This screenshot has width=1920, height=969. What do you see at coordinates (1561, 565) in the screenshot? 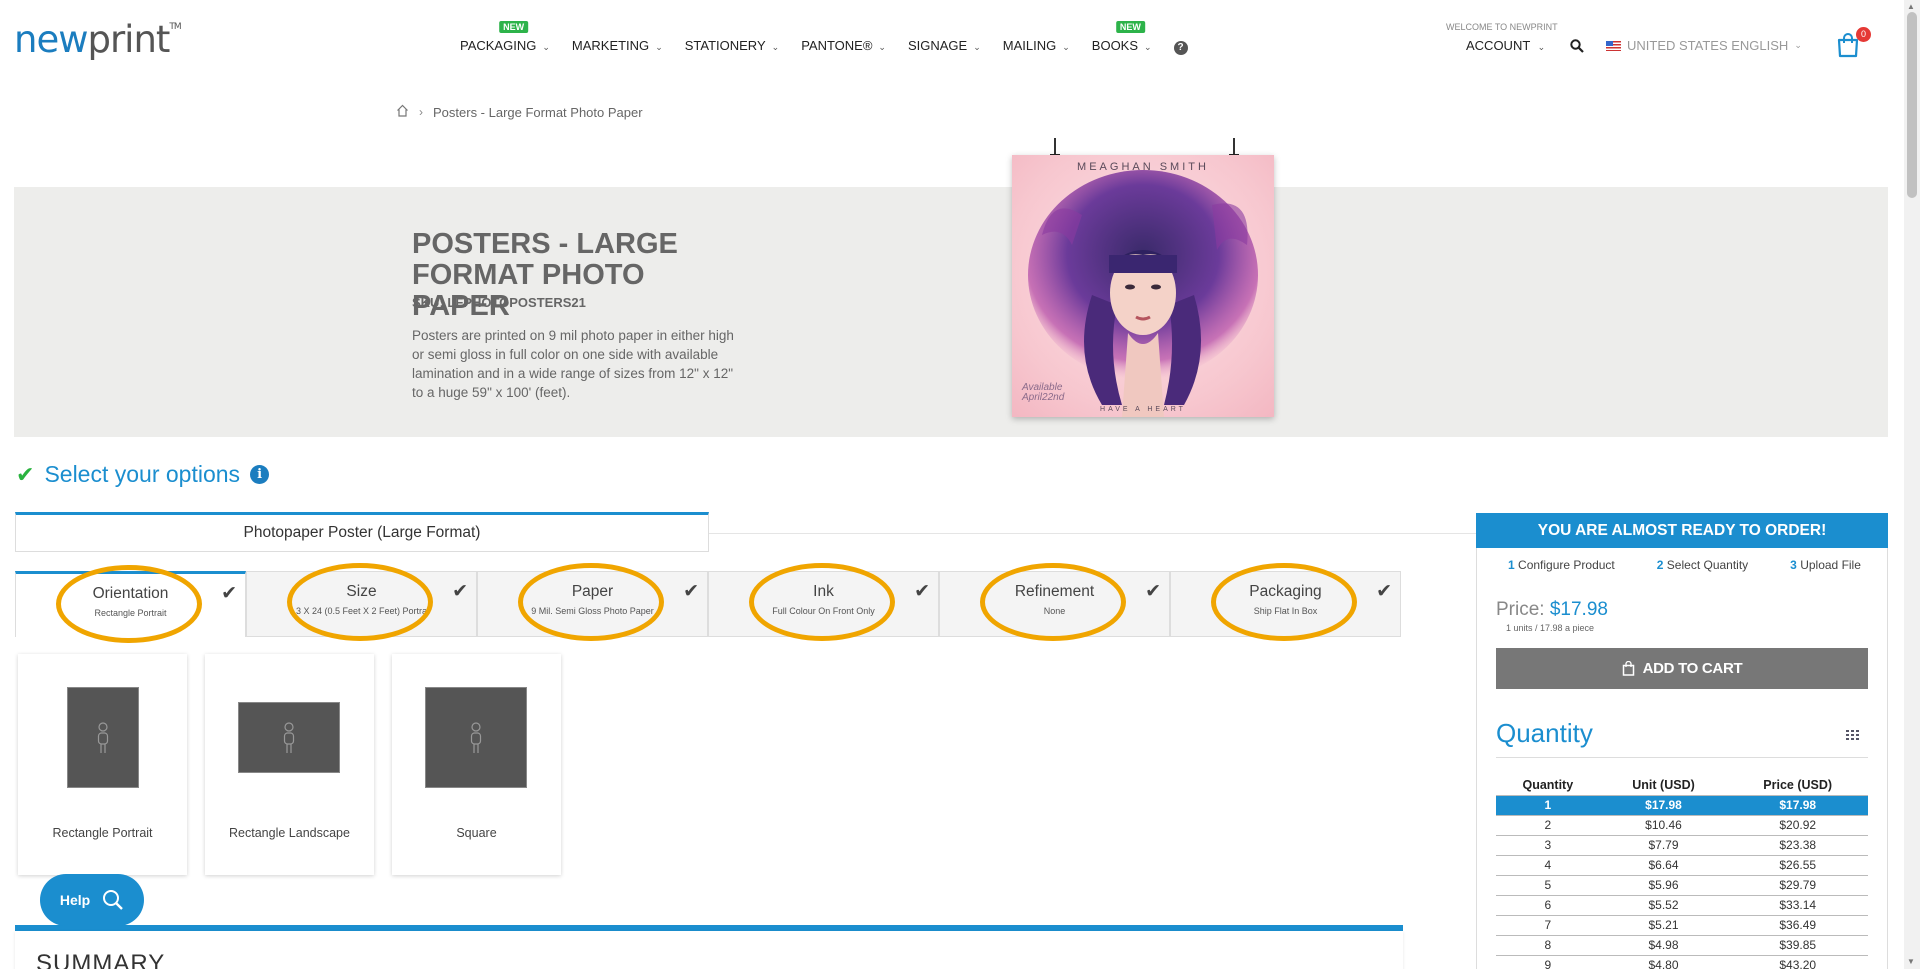
I see `order-step-1: 1 Configure Product` at bounding box center [1561, 565].